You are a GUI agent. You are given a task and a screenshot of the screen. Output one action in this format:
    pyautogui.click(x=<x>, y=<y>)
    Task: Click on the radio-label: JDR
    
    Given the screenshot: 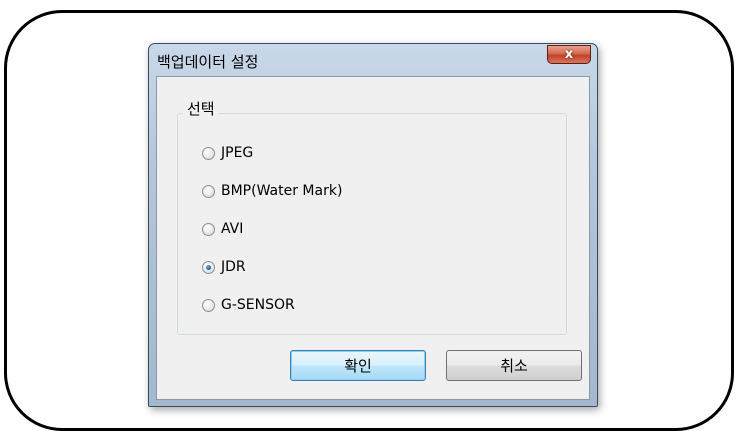 What is the action you would take?
    pyautogui.click(x=233, y=267)
    